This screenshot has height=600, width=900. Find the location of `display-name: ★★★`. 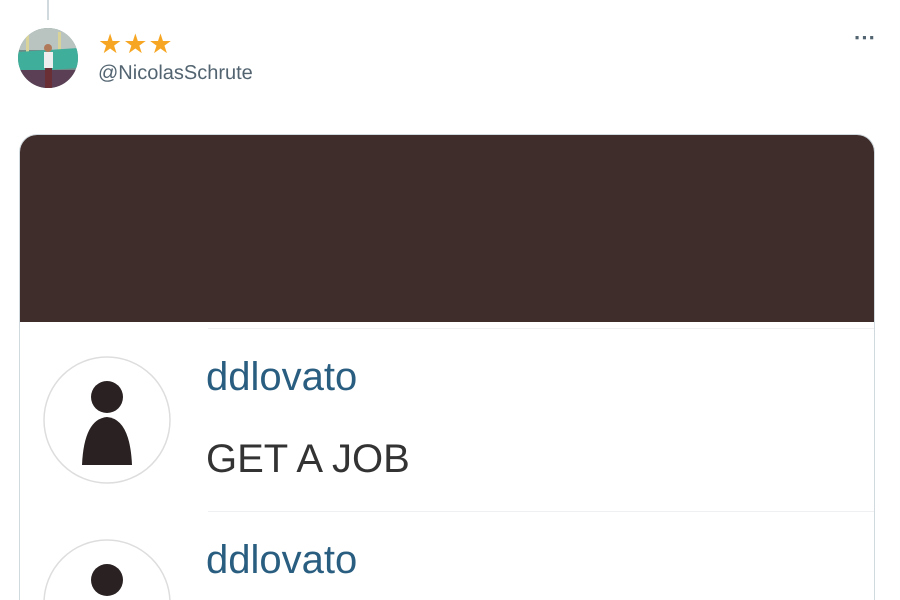

display-name: ★★★ is located at coordinates (136, 45).